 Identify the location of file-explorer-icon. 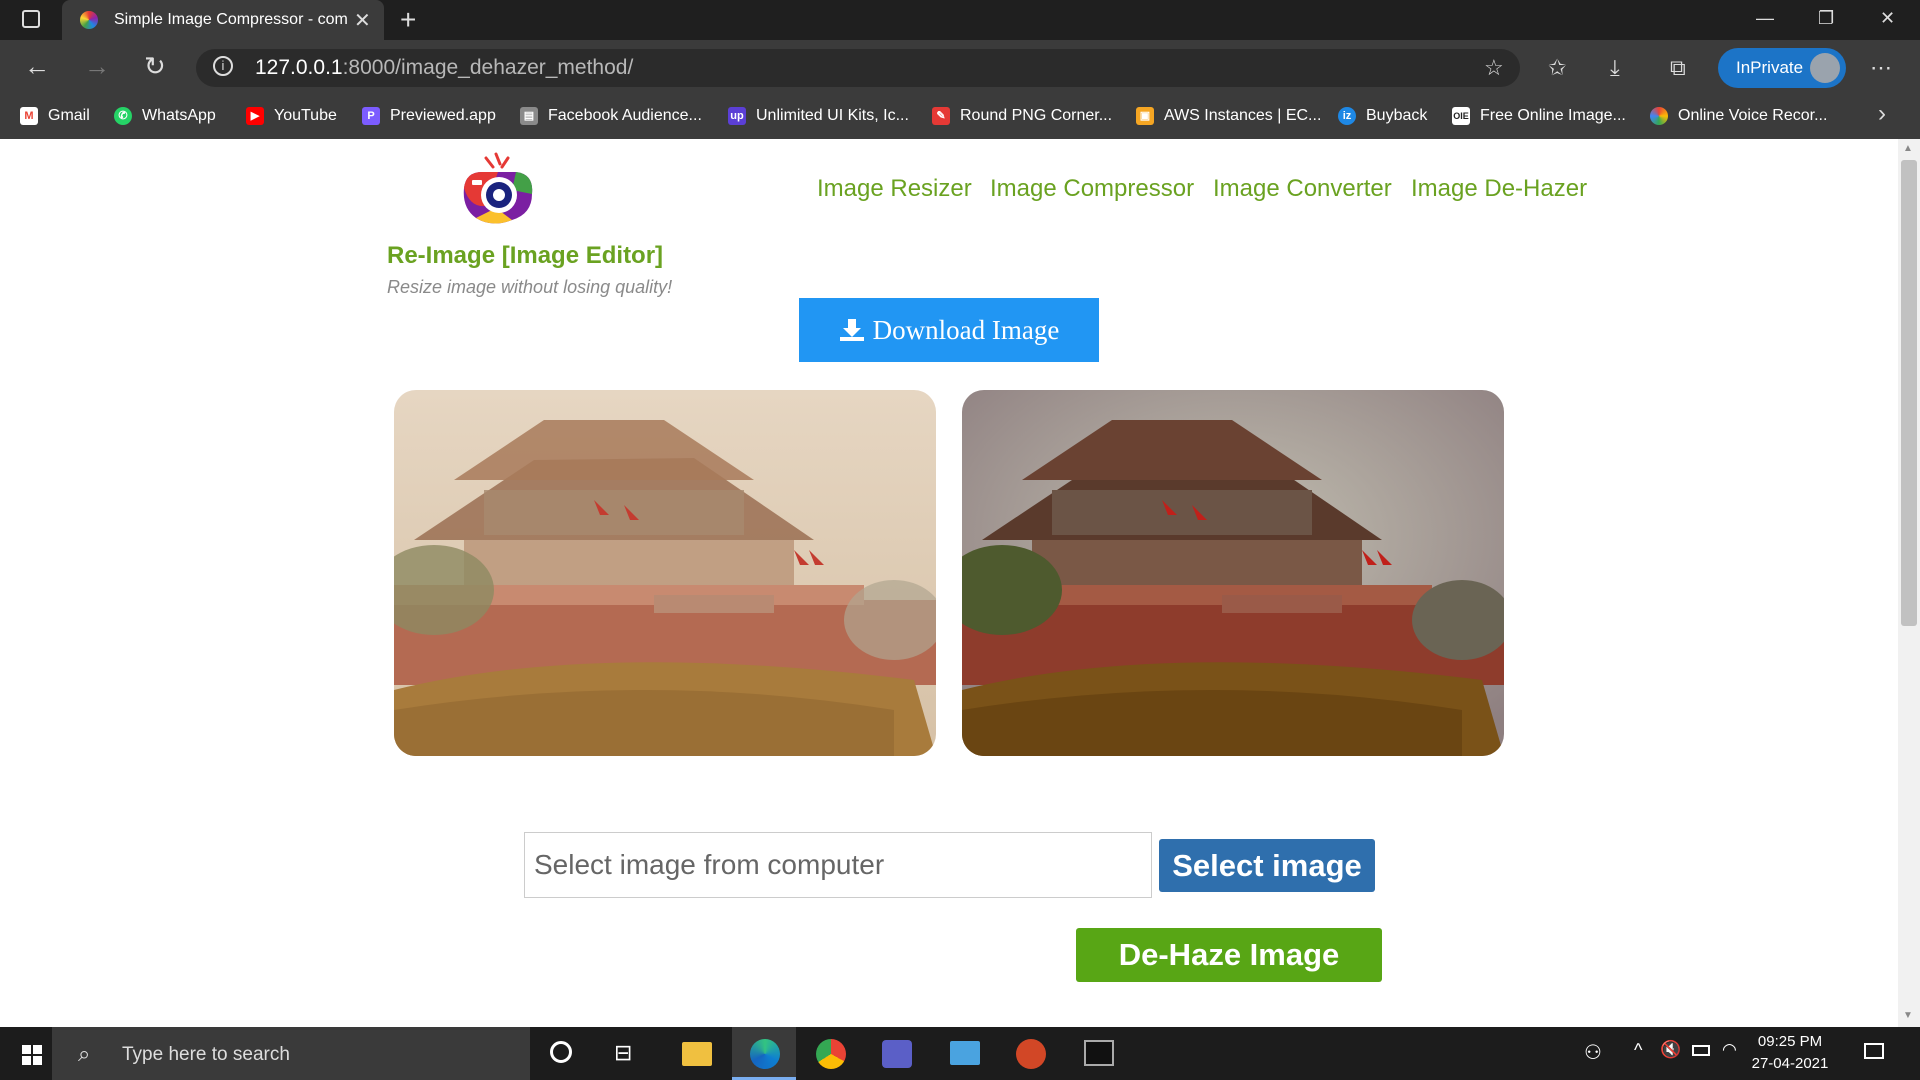
(697, 1054).